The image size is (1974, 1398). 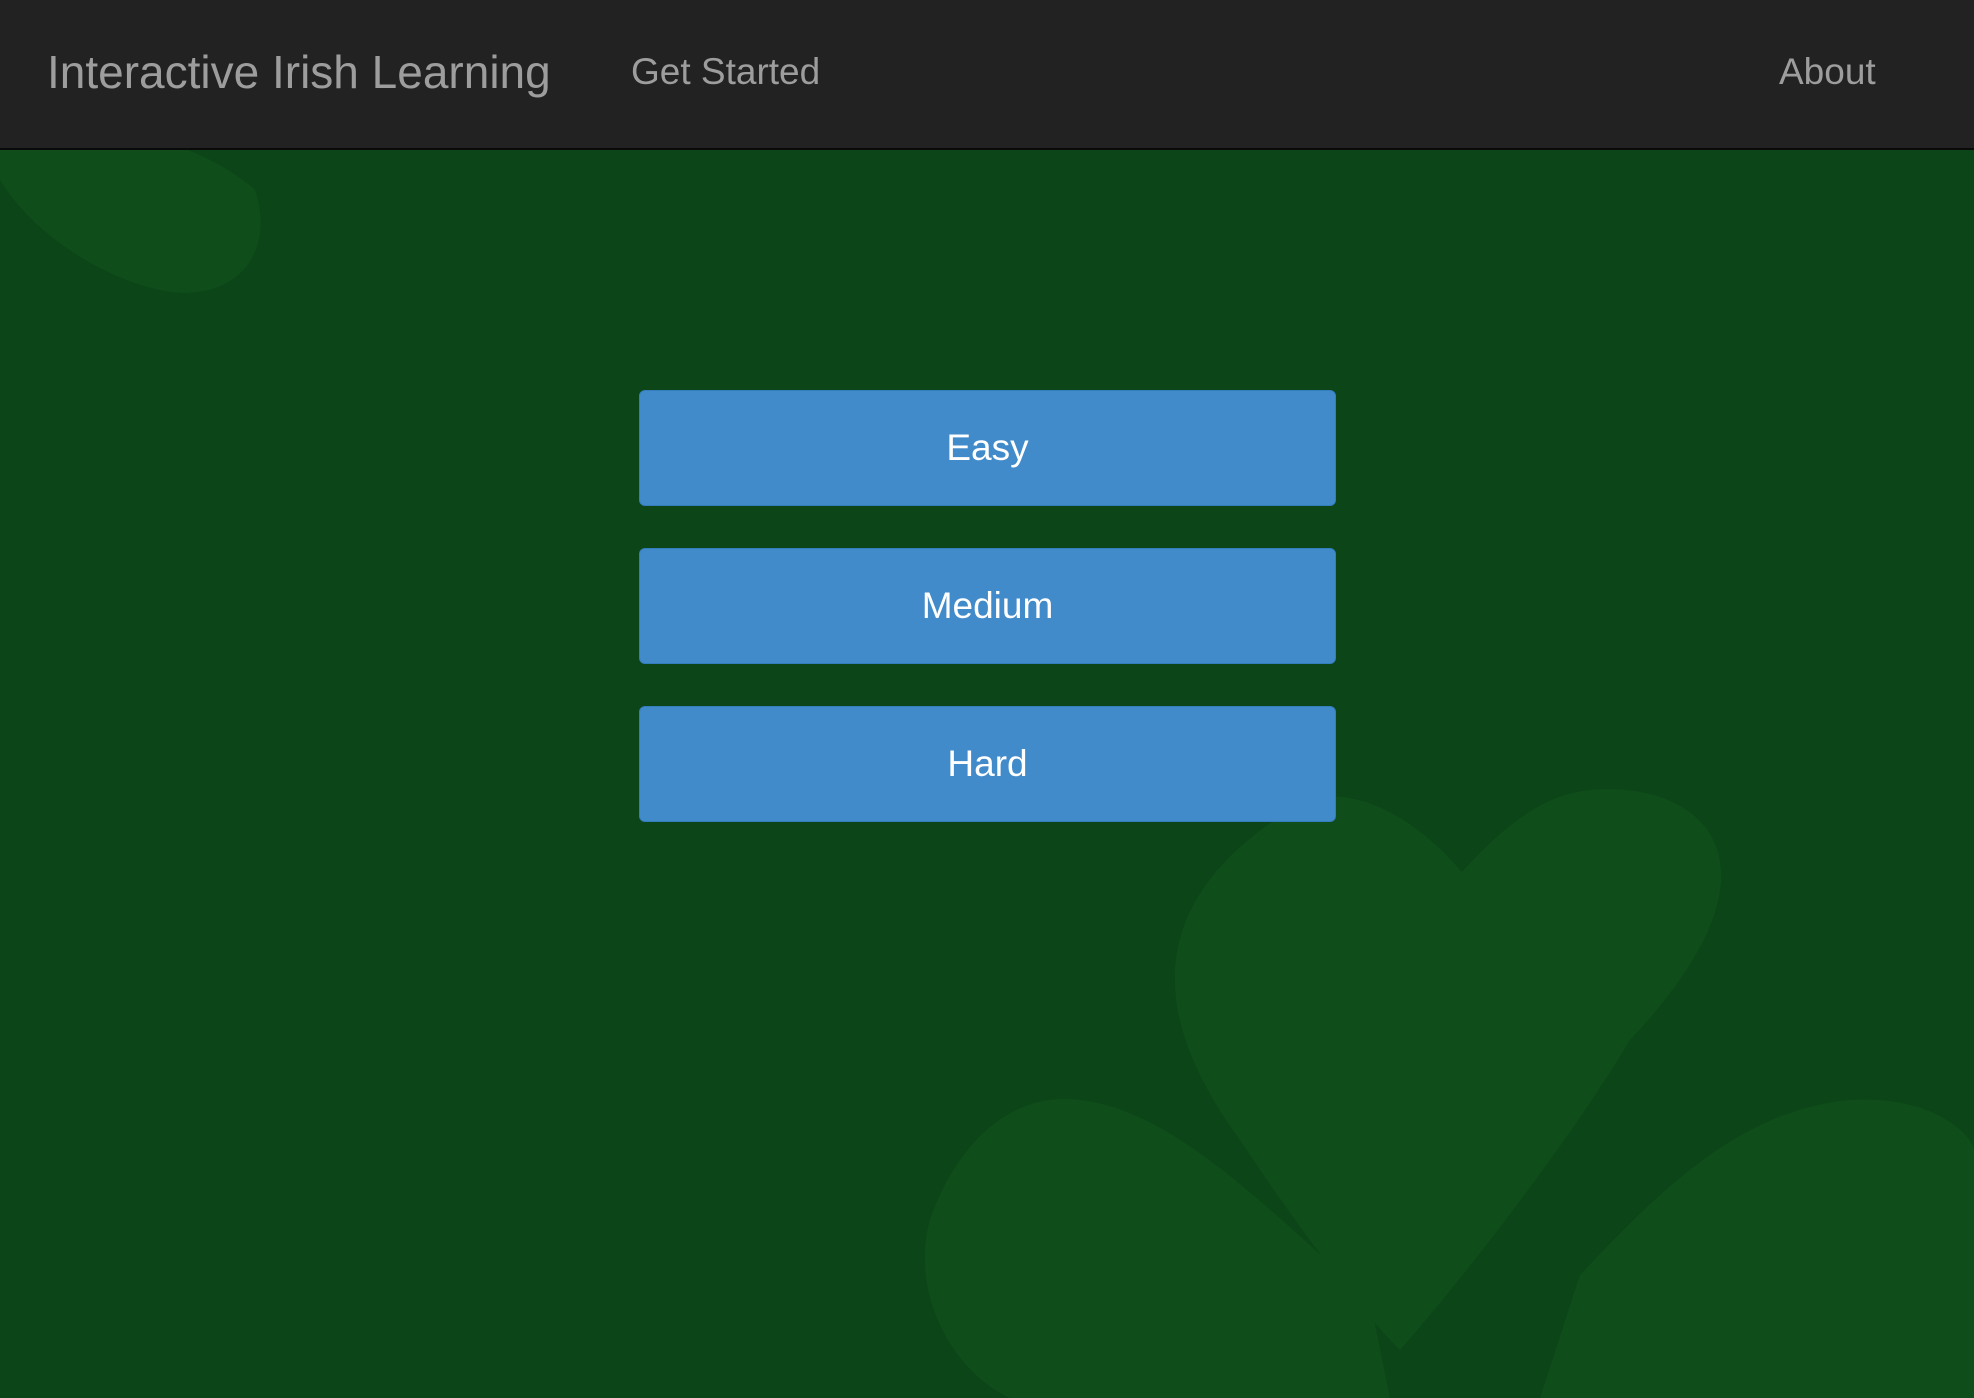 I want to click on nav-get-started-link: Get Started, so click(x=725, y=72).